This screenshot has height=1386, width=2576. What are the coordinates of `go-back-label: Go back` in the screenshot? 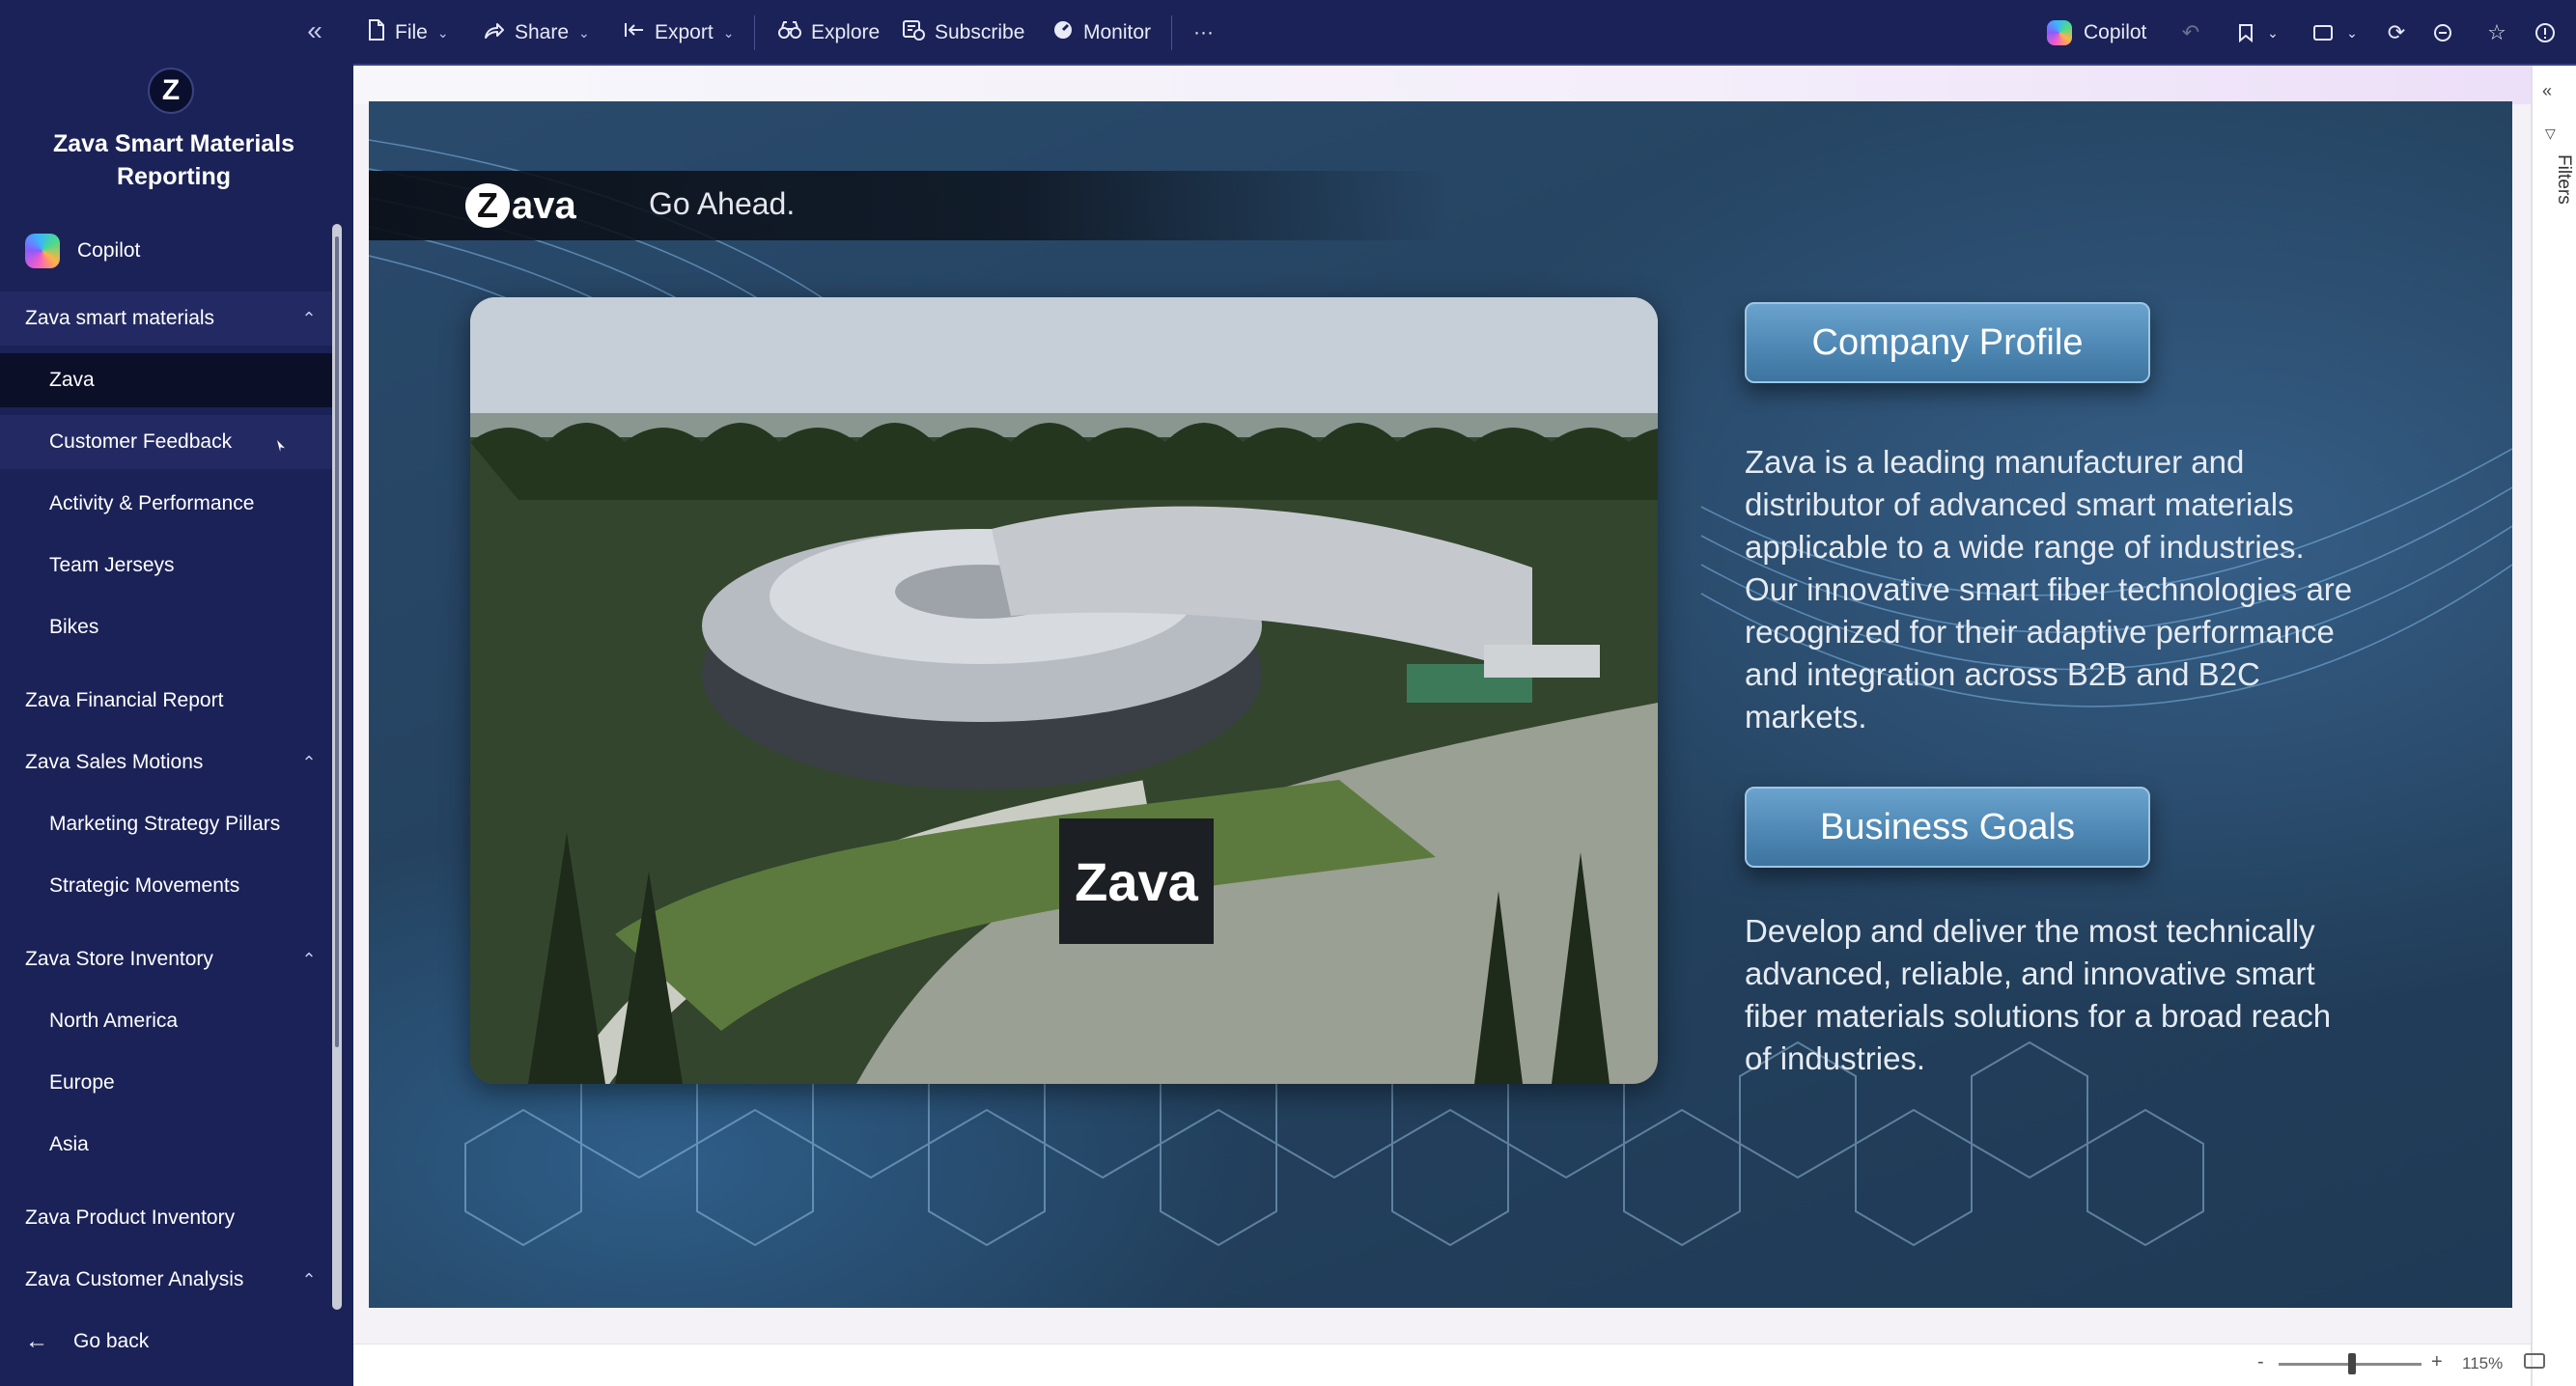 It's located at (112, 1341).